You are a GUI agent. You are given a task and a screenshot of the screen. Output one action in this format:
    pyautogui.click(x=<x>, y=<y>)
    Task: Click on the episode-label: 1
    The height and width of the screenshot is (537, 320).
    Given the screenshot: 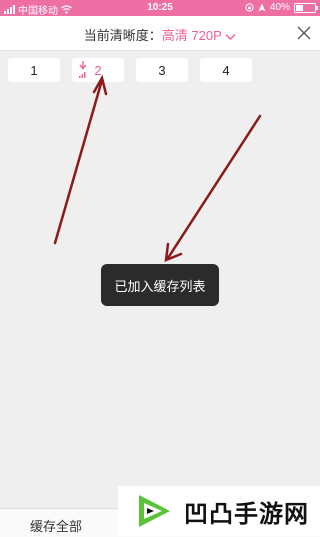 What is the action you would take?
    pyautogui.click(x=34, y=70)
    